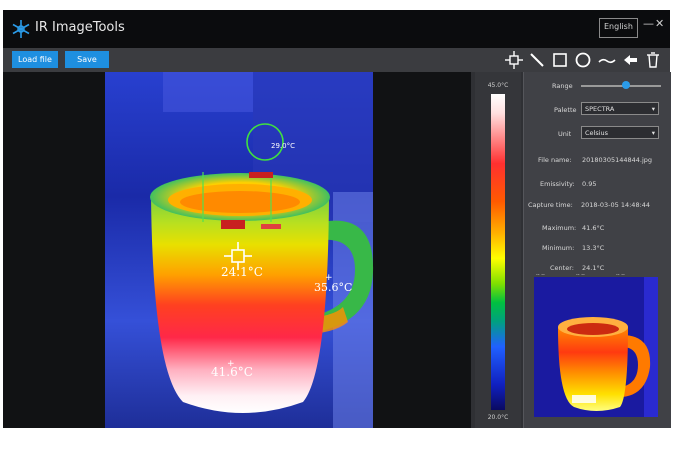 This screenshot has height=462, width=681. Describe the element at coordinates (232, 372) in the screenshot. I see `bottom-point-temperature: 41.6°C` at that location.